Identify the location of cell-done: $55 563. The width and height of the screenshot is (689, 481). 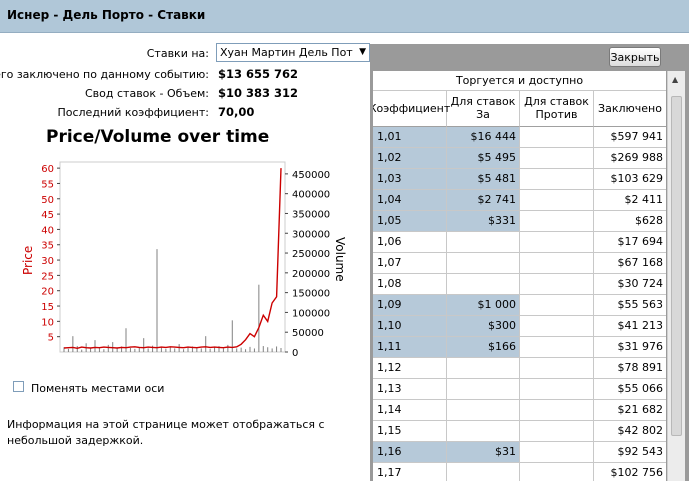
(640, 304).